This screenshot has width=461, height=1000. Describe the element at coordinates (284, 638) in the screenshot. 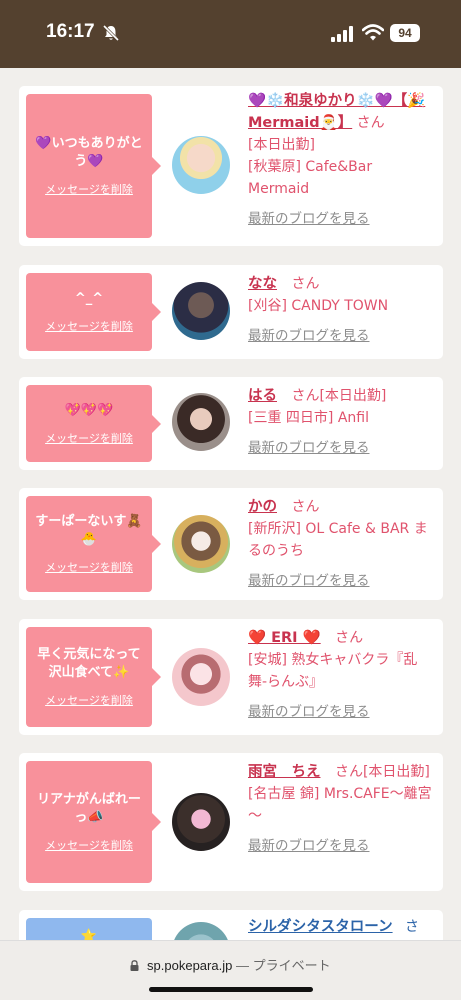

I see `cast-name-link: ❤️ ERI ❤️` at that location.